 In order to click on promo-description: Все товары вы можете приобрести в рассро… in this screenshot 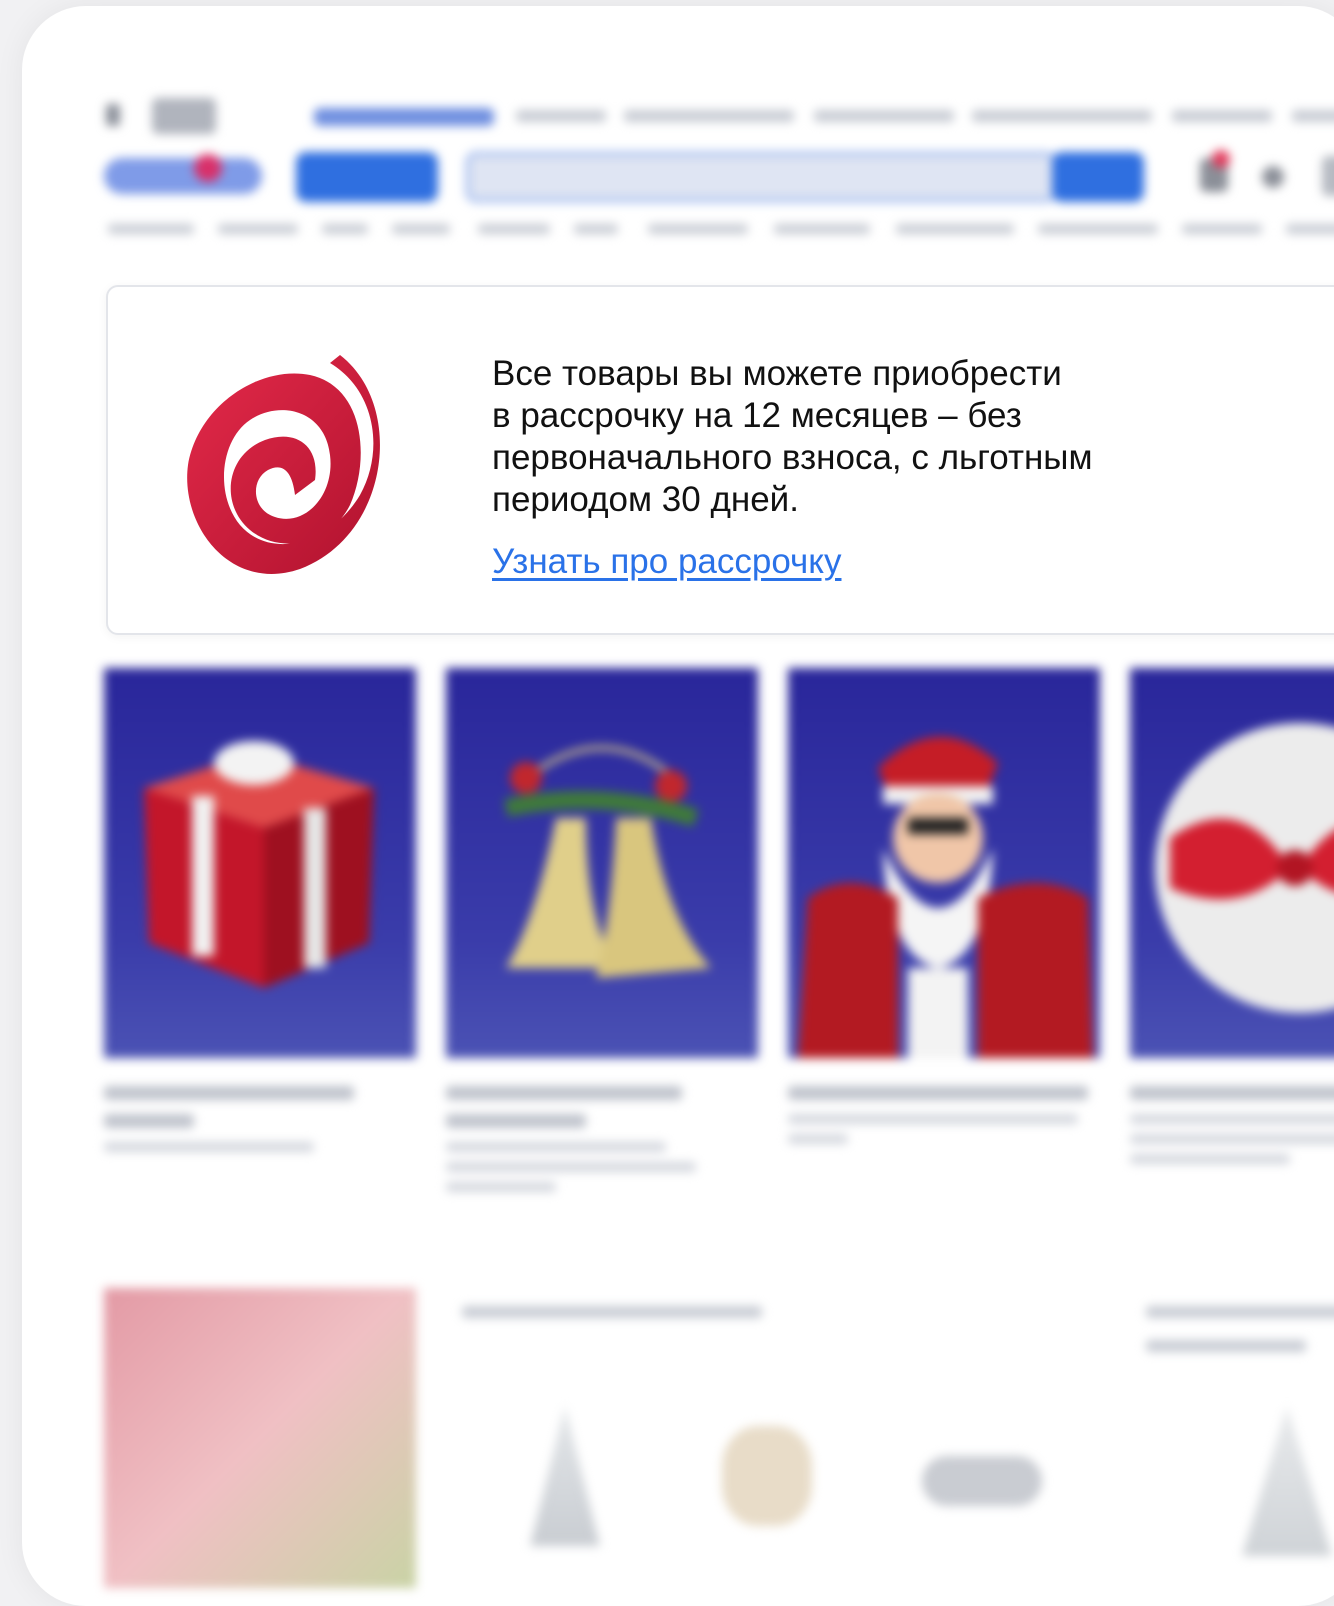, I will do `click(842, 437)`.